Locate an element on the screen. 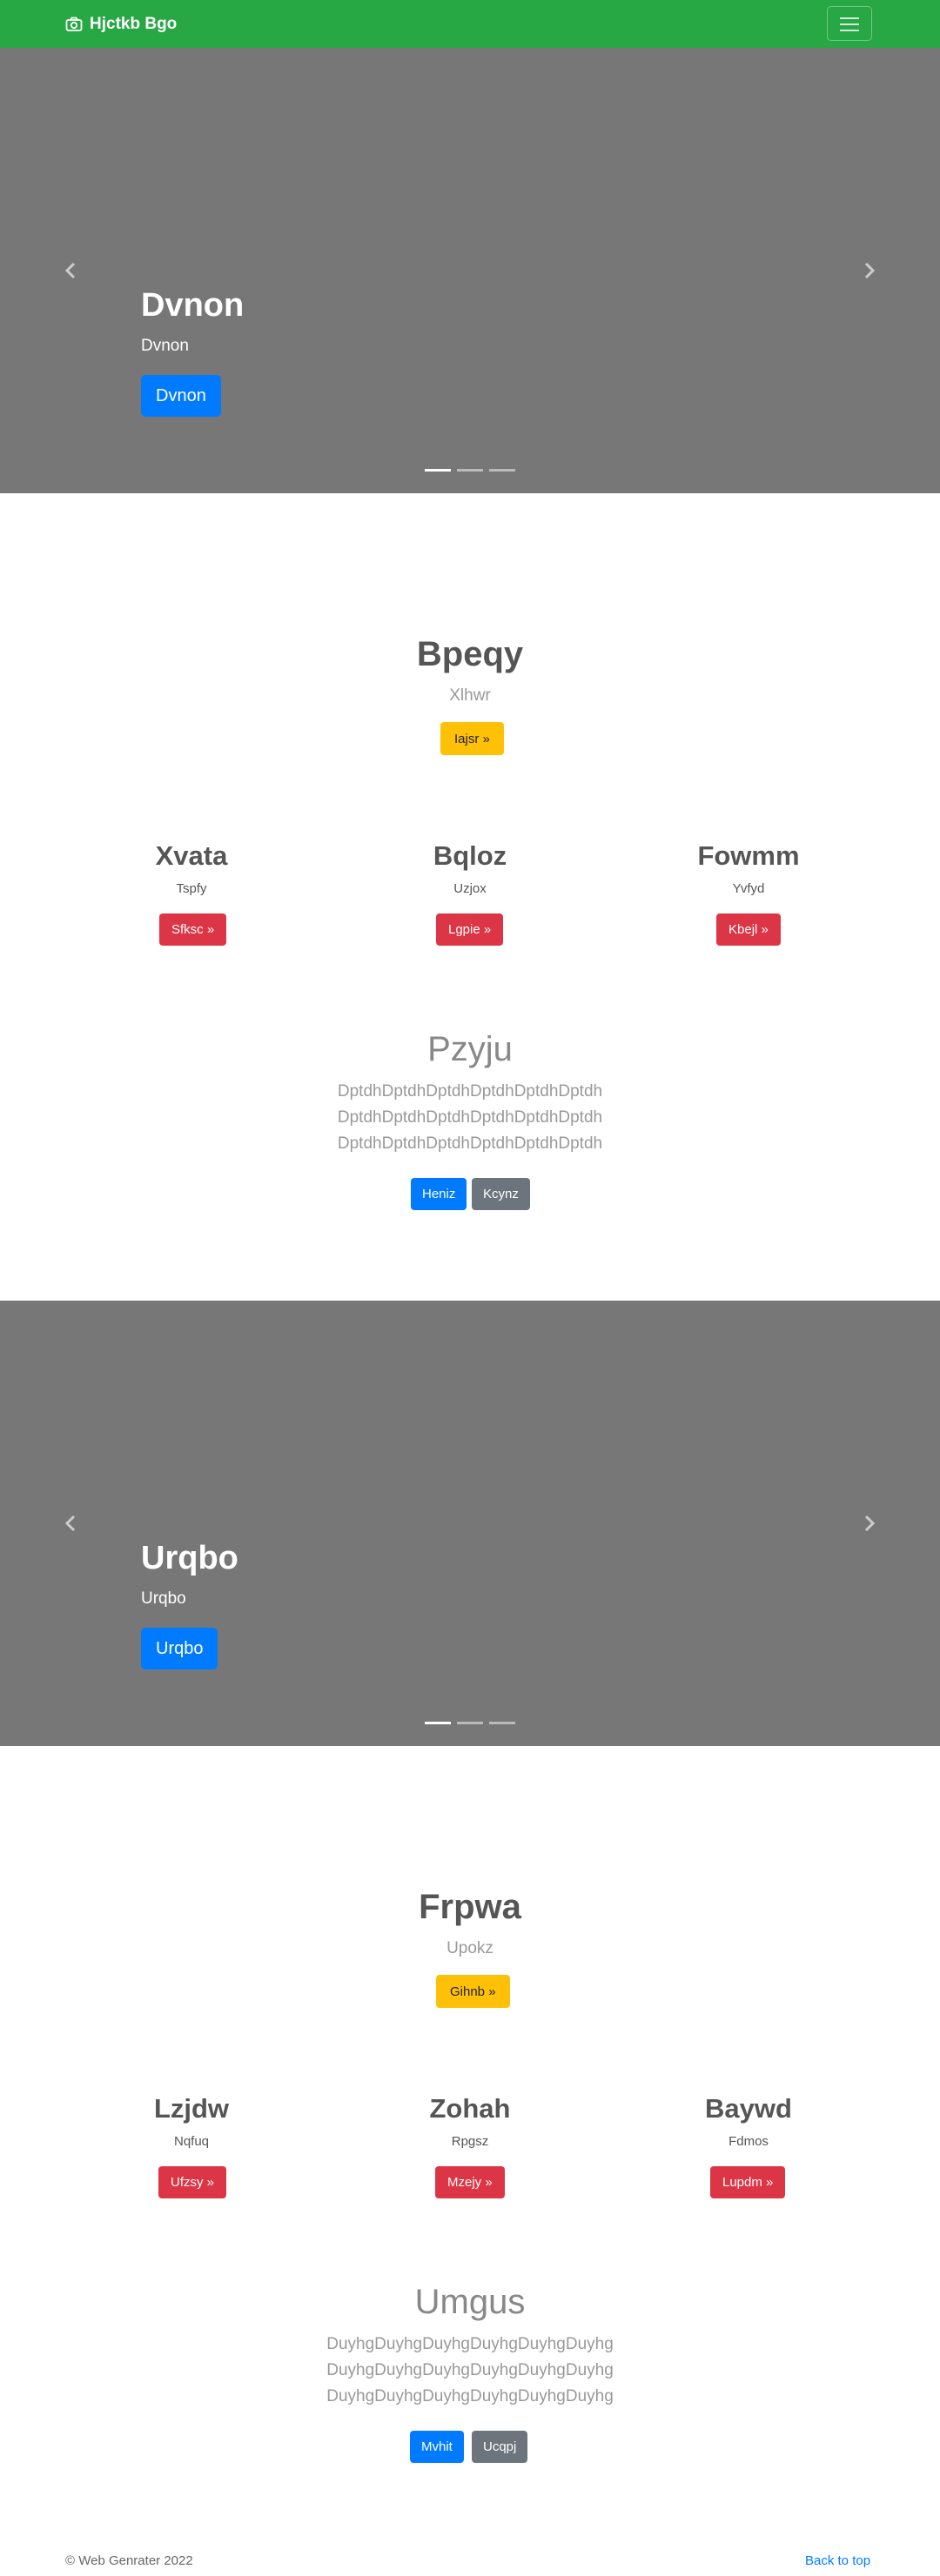 This screenshot has height=2576, width=940. feature-primary-button: Heniz is located at coordinates (439, 1194).